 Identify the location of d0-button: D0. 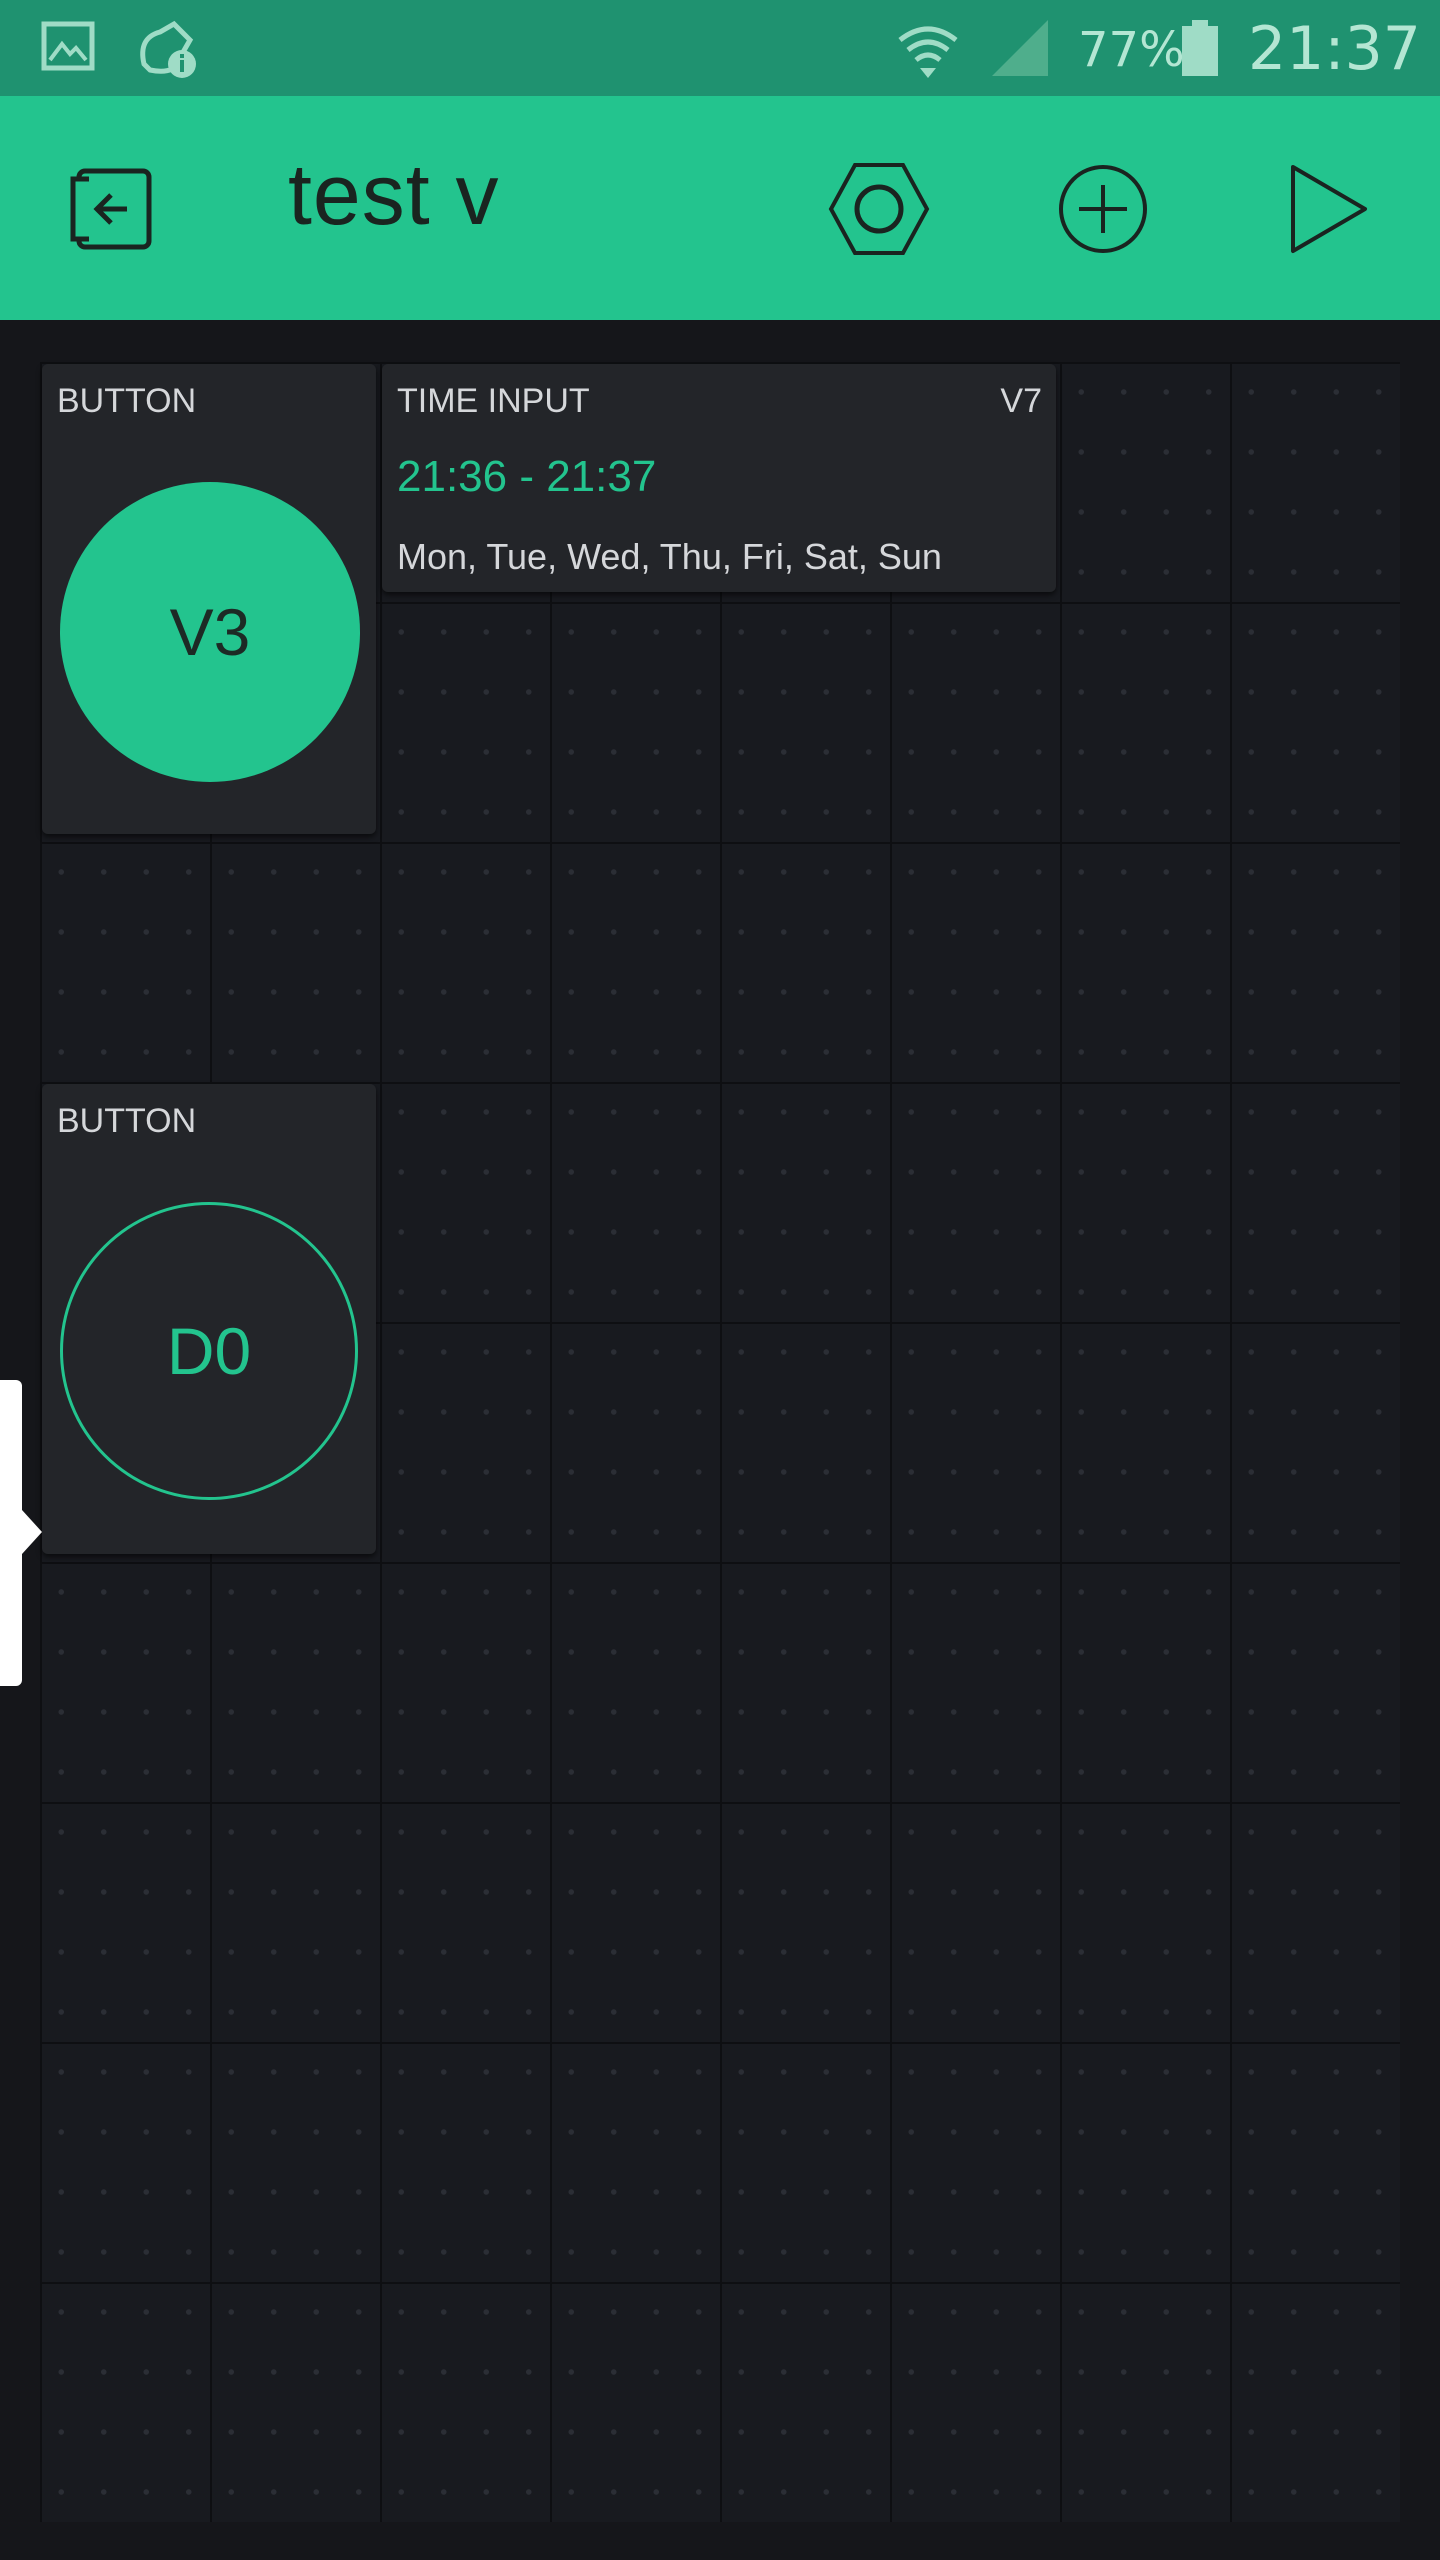
(209, 1351).